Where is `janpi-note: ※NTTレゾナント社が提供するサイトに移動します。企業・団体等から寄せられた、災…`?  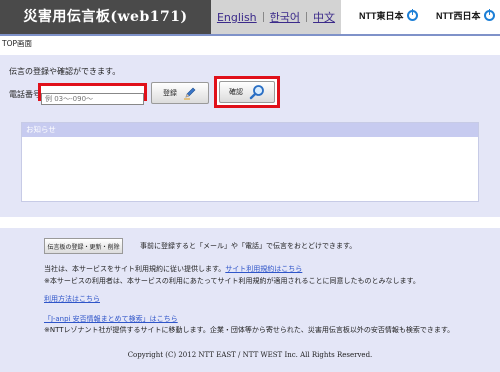 janpi-note: ※NTTレゾナント社が提供するサイトに移動します。企業・団体等から寄せられた、災… is located at coordinates (249, 330).